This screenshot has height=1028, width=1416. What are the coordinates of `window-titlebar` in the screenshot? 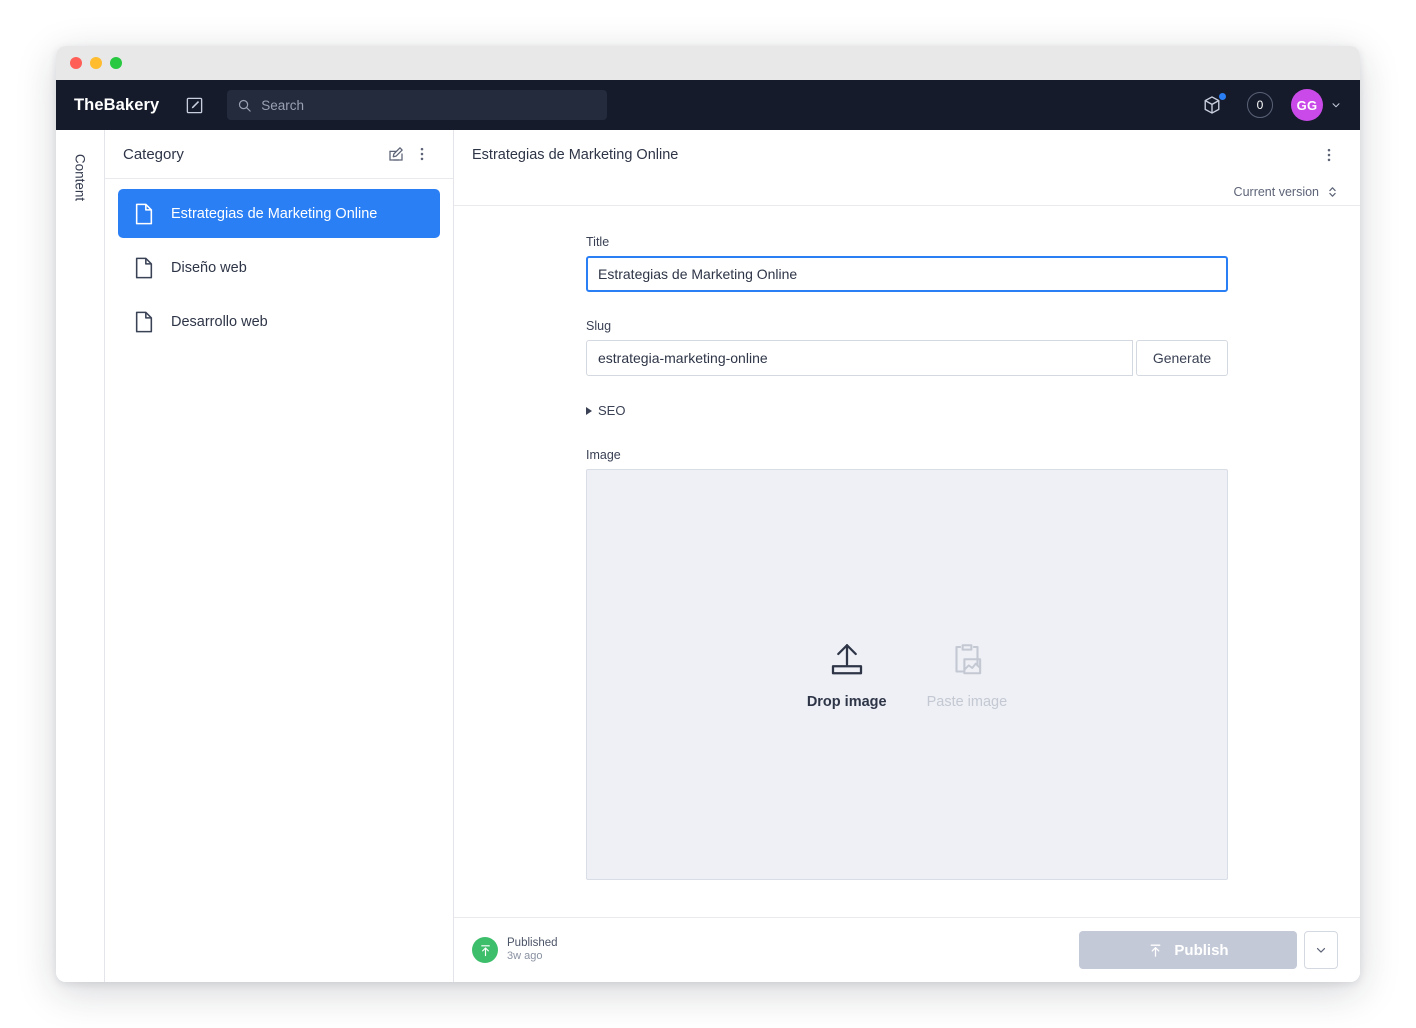 It's located at (708, 63).